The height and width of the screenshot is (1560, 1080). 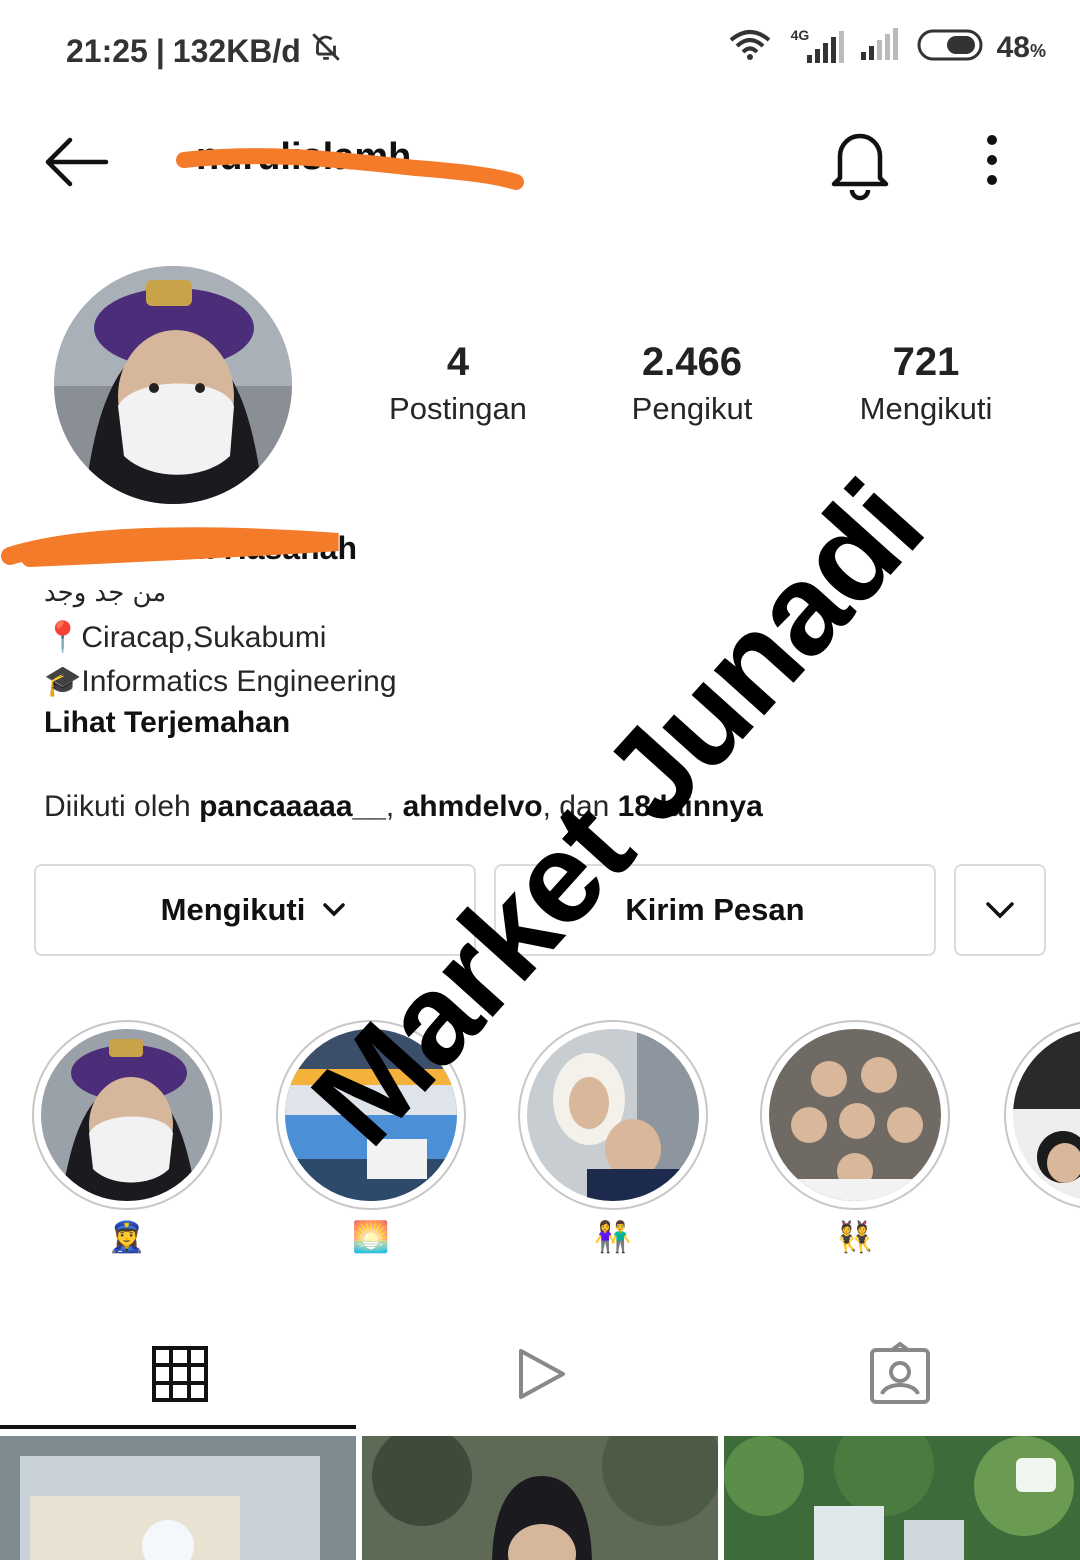 What do you see at coordinates (292, 806) in the screenshot?
I see `follower-1: pancaaaaa__` at bounding box center [292, 806].